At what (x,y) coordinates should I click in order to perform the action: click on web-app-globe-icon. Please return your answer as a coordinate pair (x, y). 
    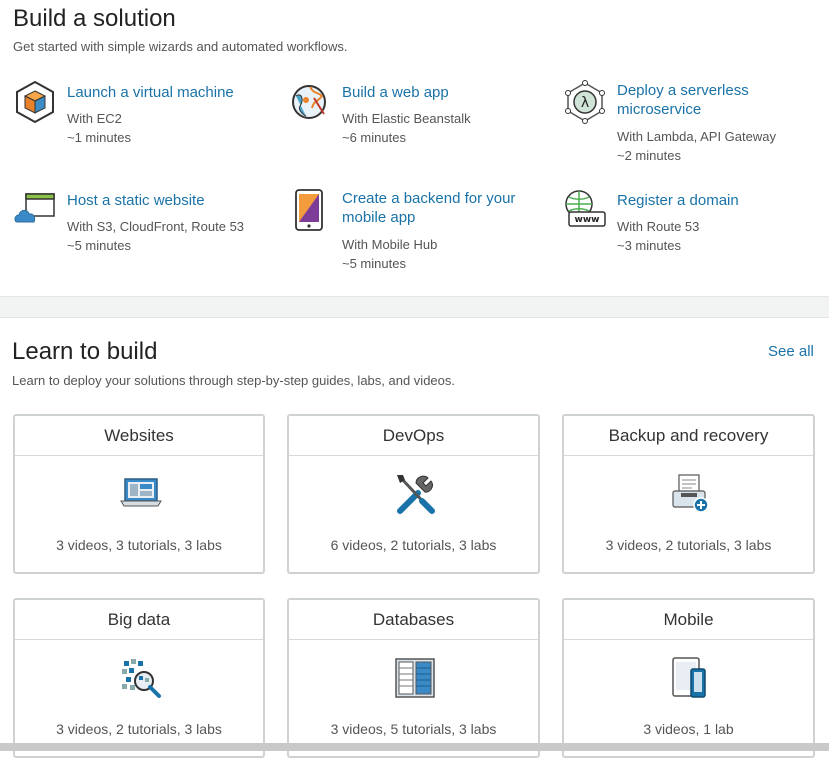
    Looking at the image, I should click on (309, 102).